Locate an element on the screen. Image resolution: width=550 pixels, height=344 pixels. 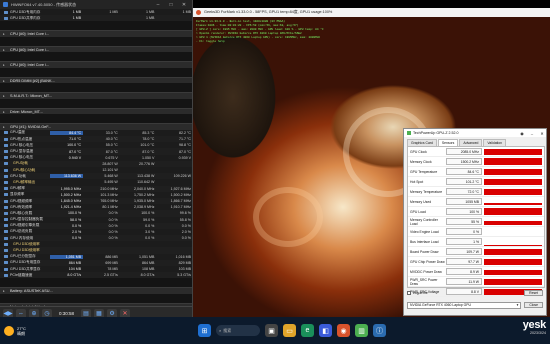
sensor-name: Hot Spot is located at coordinates (417, 181).